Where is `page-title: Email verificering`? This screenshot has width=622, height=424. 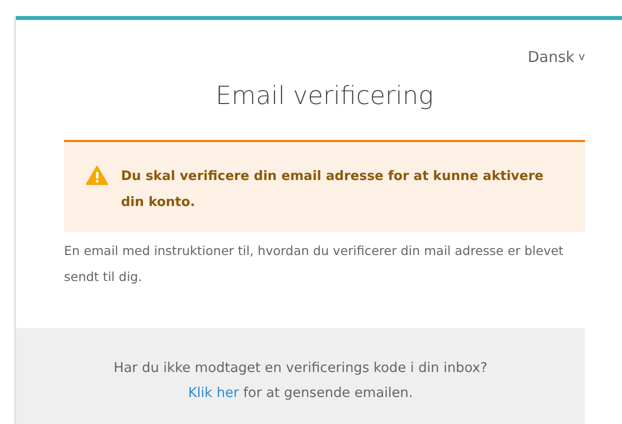
page-title: Email verificering is located at coordinates (324, 96).